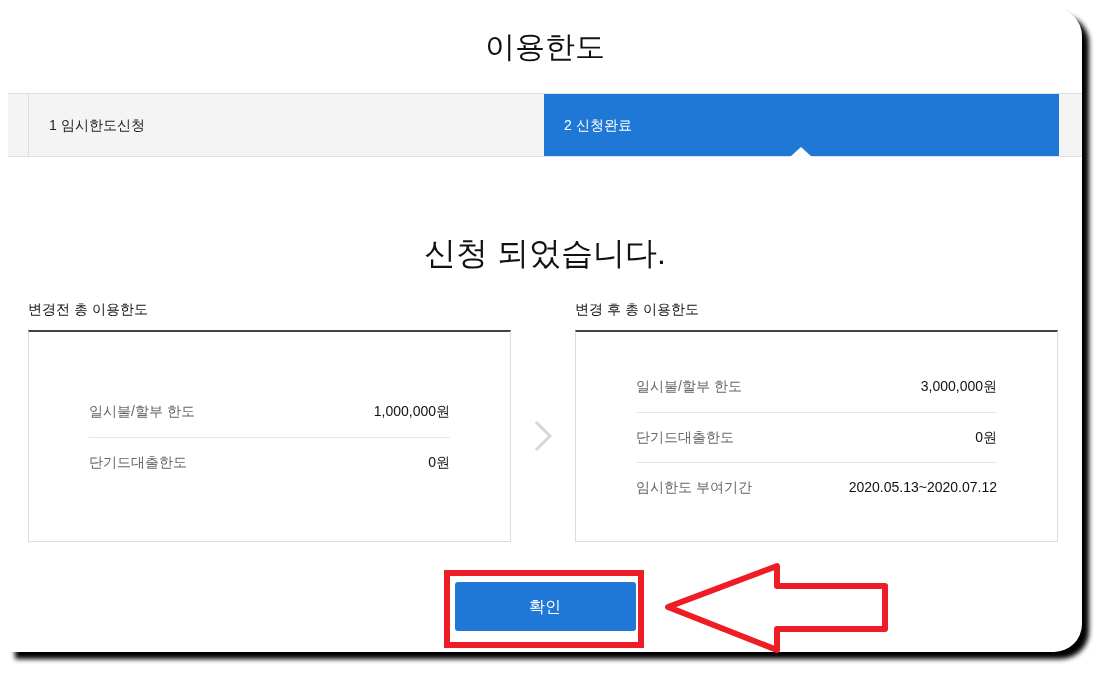 This screenshot has height=683, width=1112. What do you see at coordinates (801, 125) in the screenshot?
I see `step-tab: 2 신청완료` at bounding box center [801, 125].